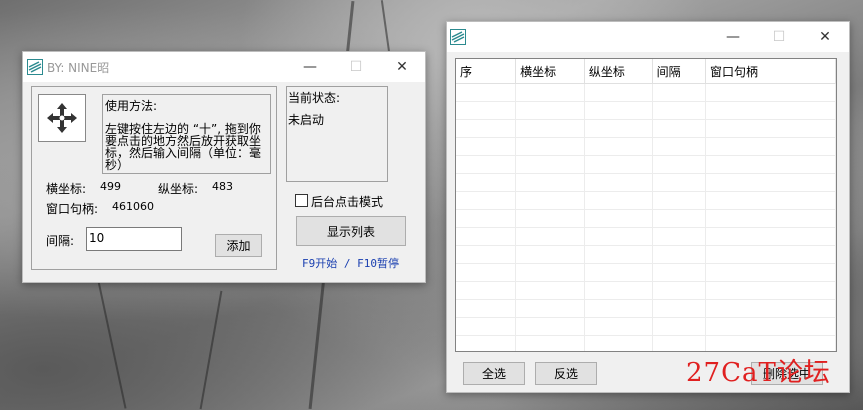  What do you see at coordinates (131, 106) in the screenshot?
I see `usage-title: 使用方法:` at bounding box center [131, 106].